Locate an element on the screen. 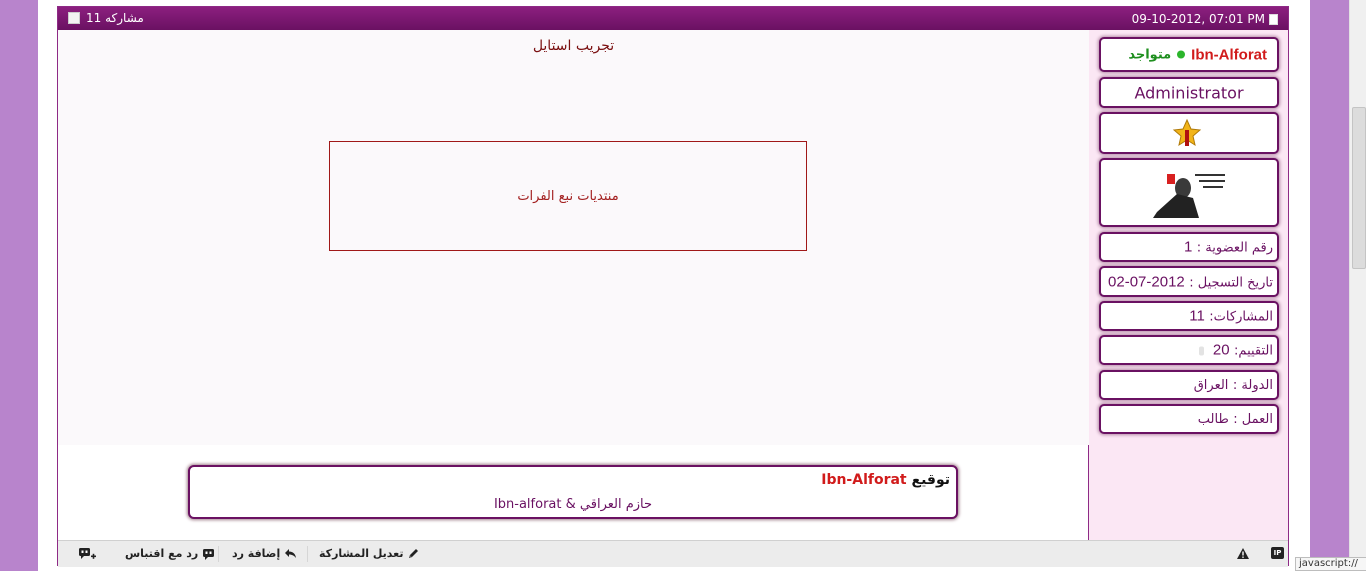 Image resolution: width=1366 pixels, height=571 pixels. posts-card: المشاركات: 11 is located at coordinates (1189, 316).